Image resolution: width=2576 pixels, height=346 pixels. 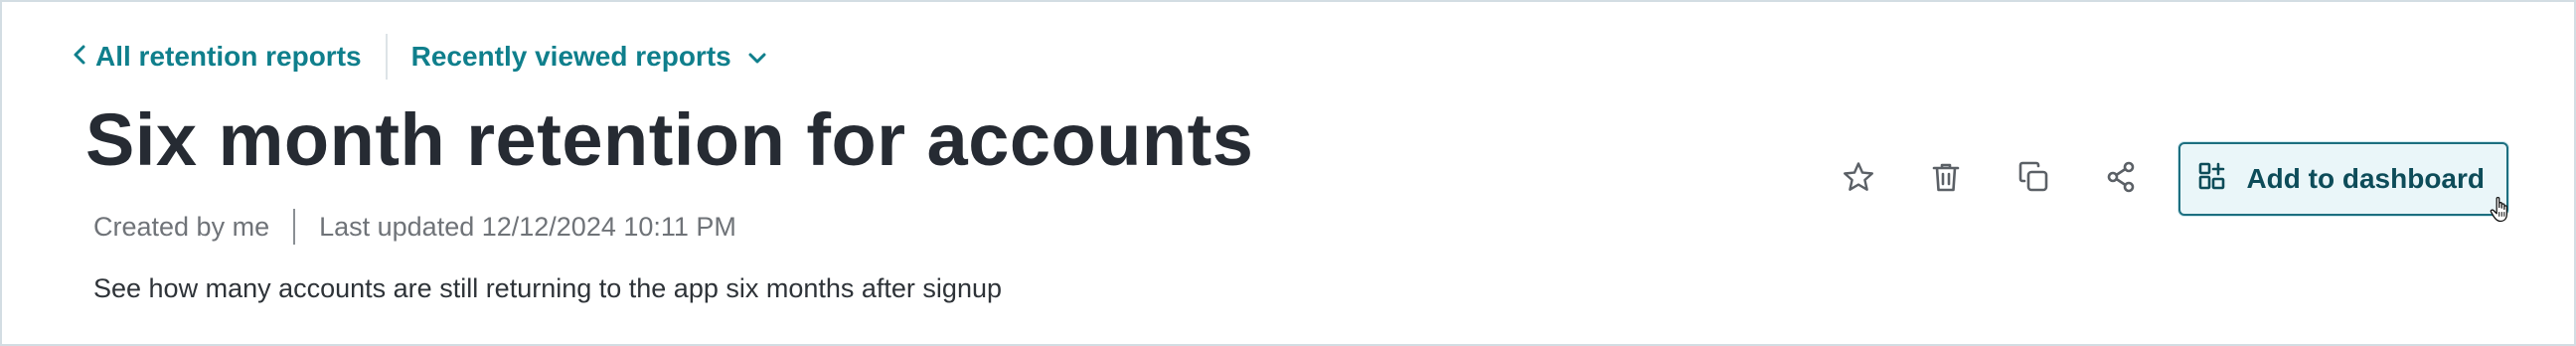 I want to click on share-button, so click(x=2121, y=179).